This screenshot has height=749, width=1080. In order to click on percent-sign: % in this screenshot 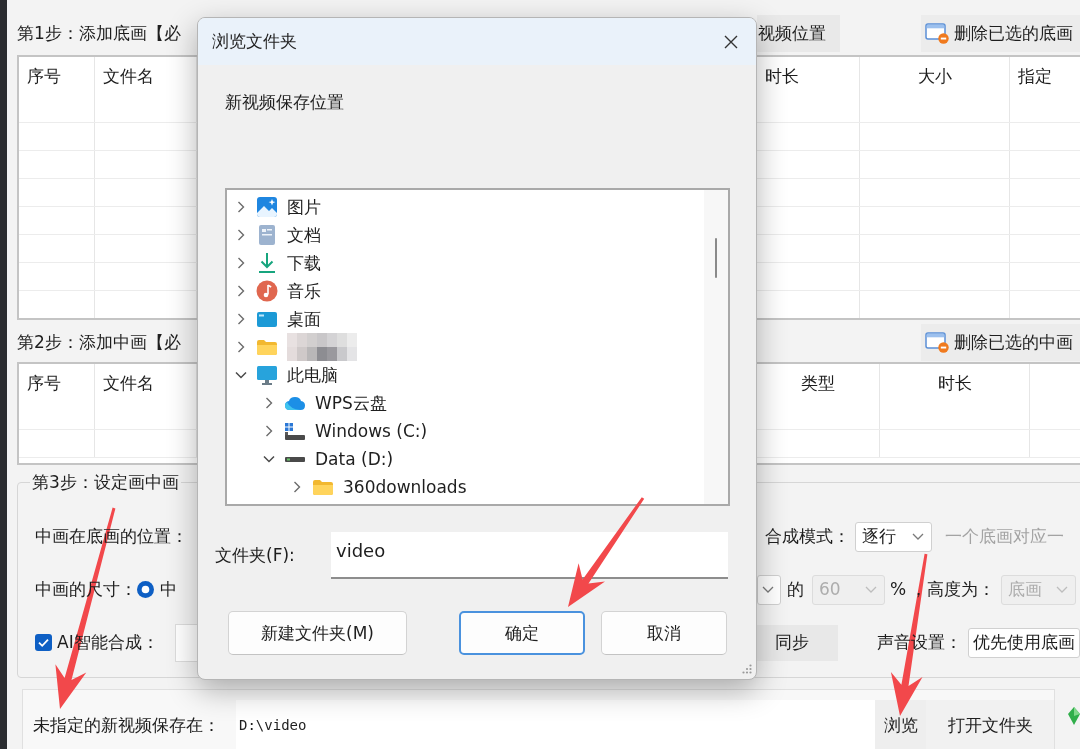, I will do `click(898, 589)`.